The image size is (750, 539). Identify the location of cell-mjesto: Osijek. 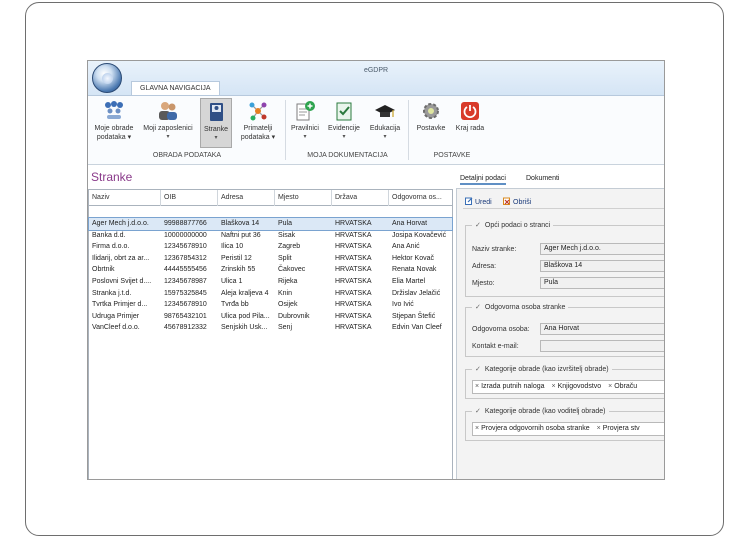
(288, 305).